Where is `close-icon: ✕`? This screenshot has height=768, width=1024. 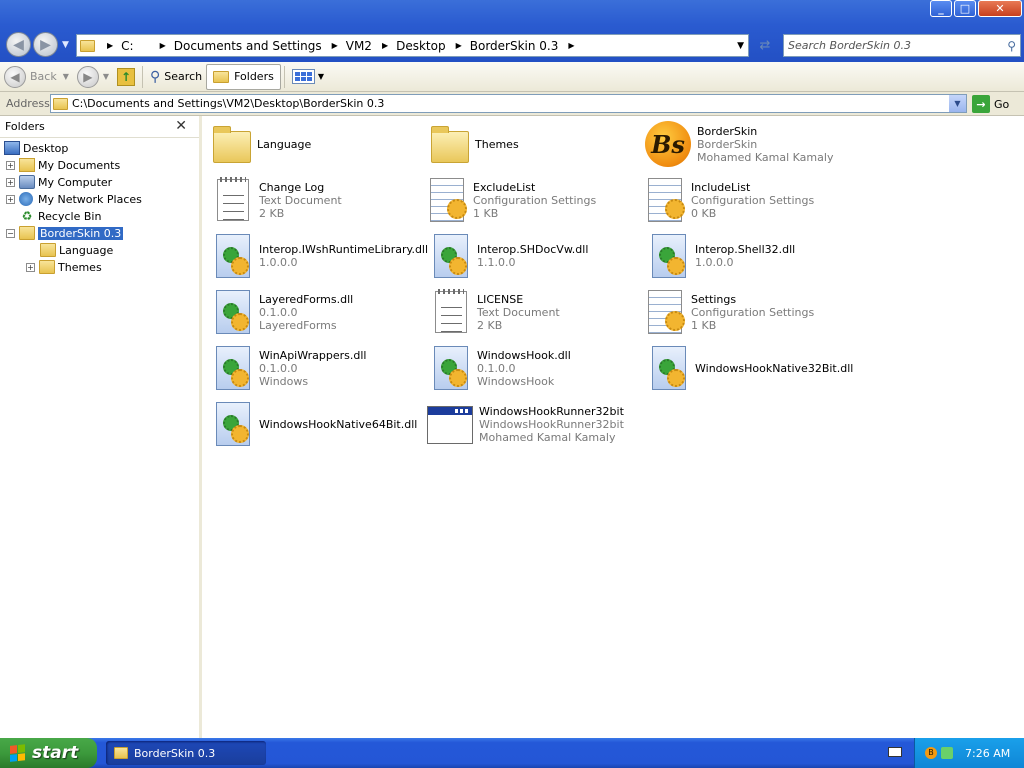 close-icon: ✕ is located at coordinates (181, 126).